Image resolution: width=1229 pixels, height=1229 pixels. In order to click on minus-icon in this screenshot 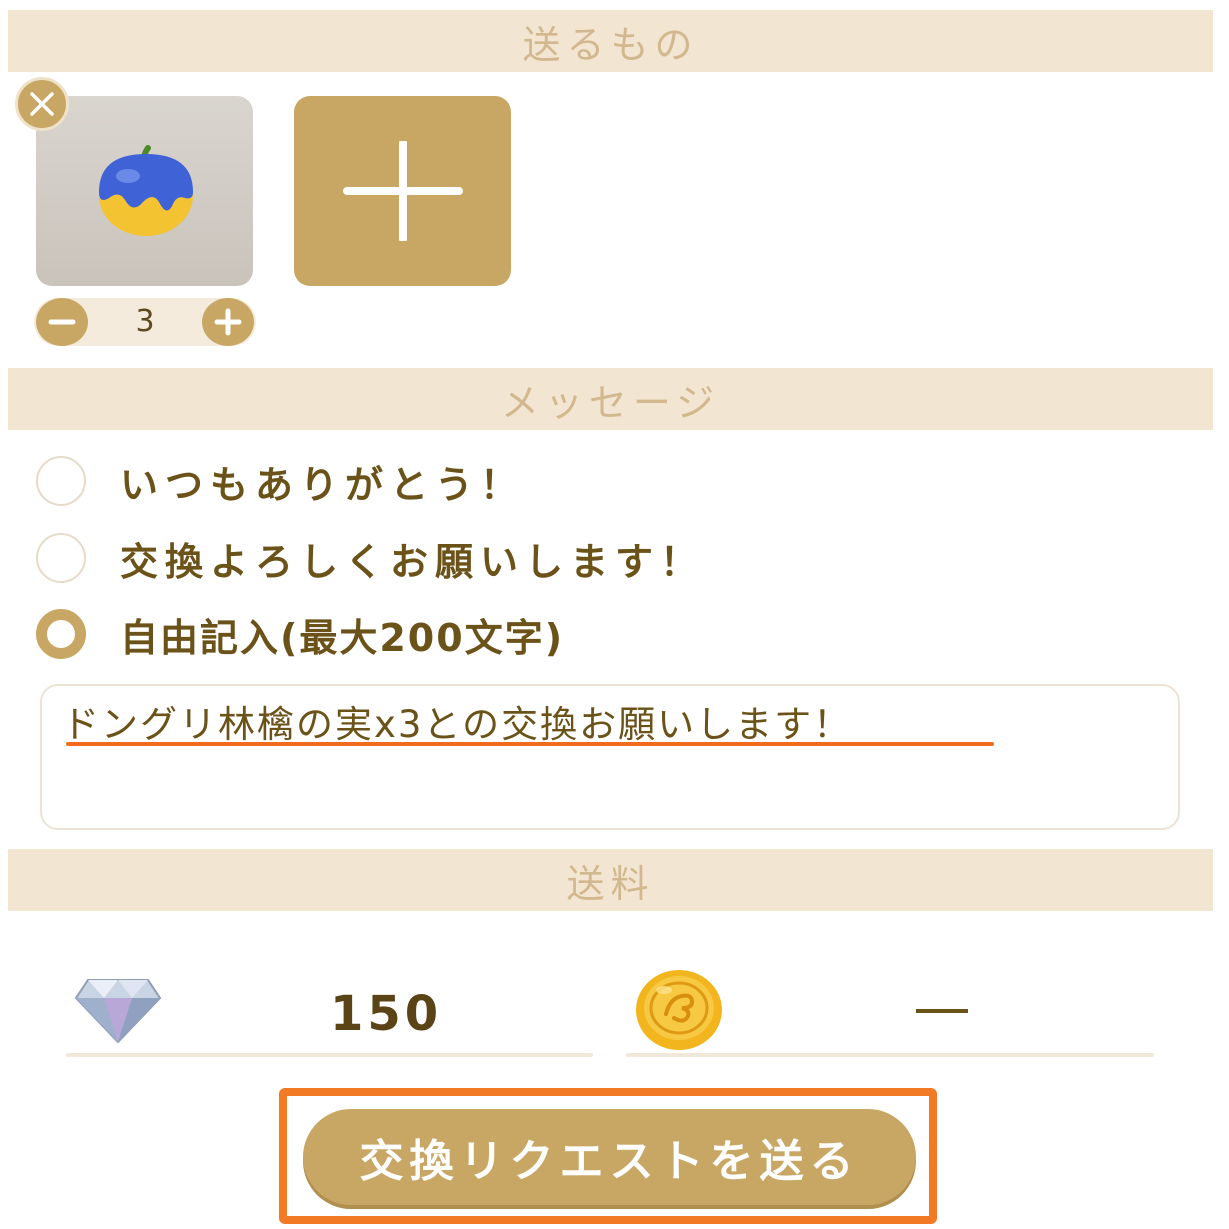, I will do `click(62, 322)`.